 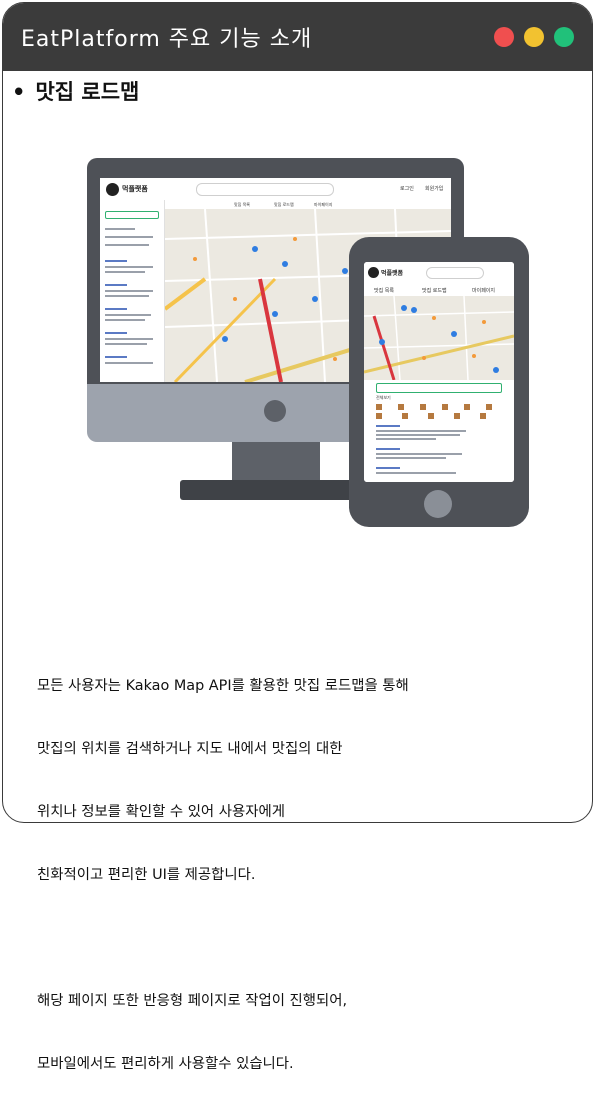 What do you see at coordinates (146, 875) in the screenshot?
I see `description-line: 친화적이고 편리한 UI를 제공합니다.` at bounding box center [146, 875].